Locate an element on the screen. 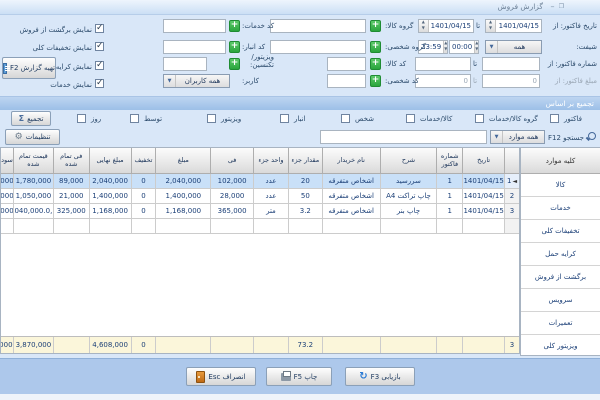  warehouse-code-field is located at coordinates (194, 47).